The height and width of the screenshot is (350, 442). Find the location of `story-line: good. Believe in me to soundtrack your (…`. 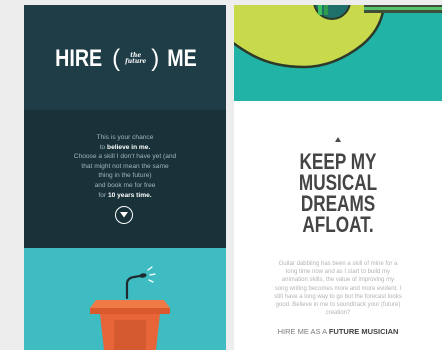

story-line: good. Believe in me to soundtrack your (… is located at coordinates (338, 305).